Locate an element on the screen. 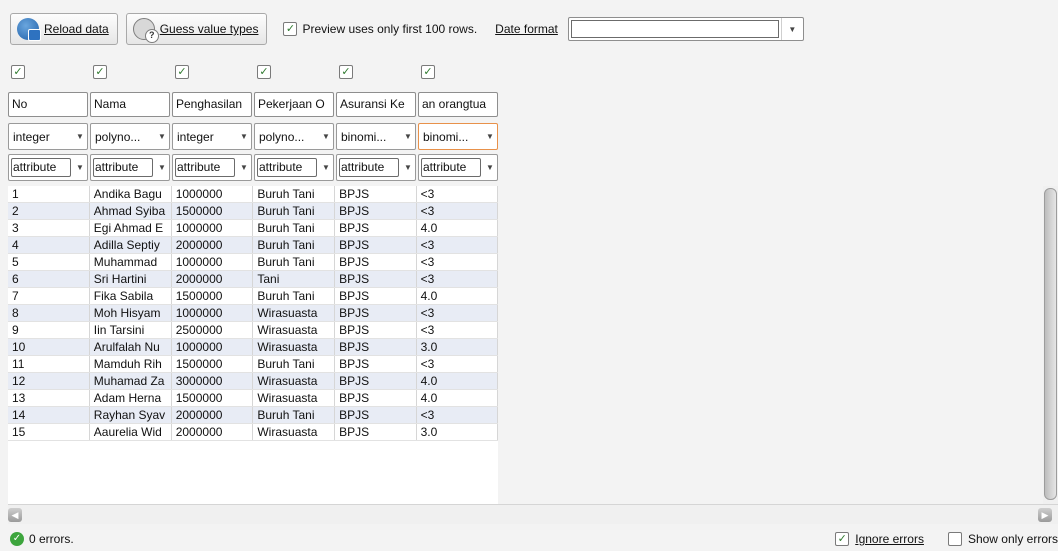 The height and width of the screenshot is (551, 1058). table-cell: 15 is located at coordinates (49, 432).